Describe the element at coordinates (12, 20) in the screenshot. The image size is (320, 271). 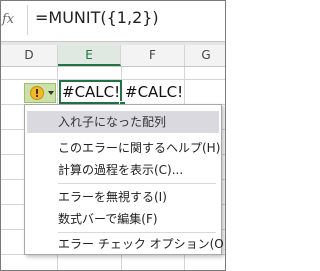
I see `fx-icon: fx` at that location.